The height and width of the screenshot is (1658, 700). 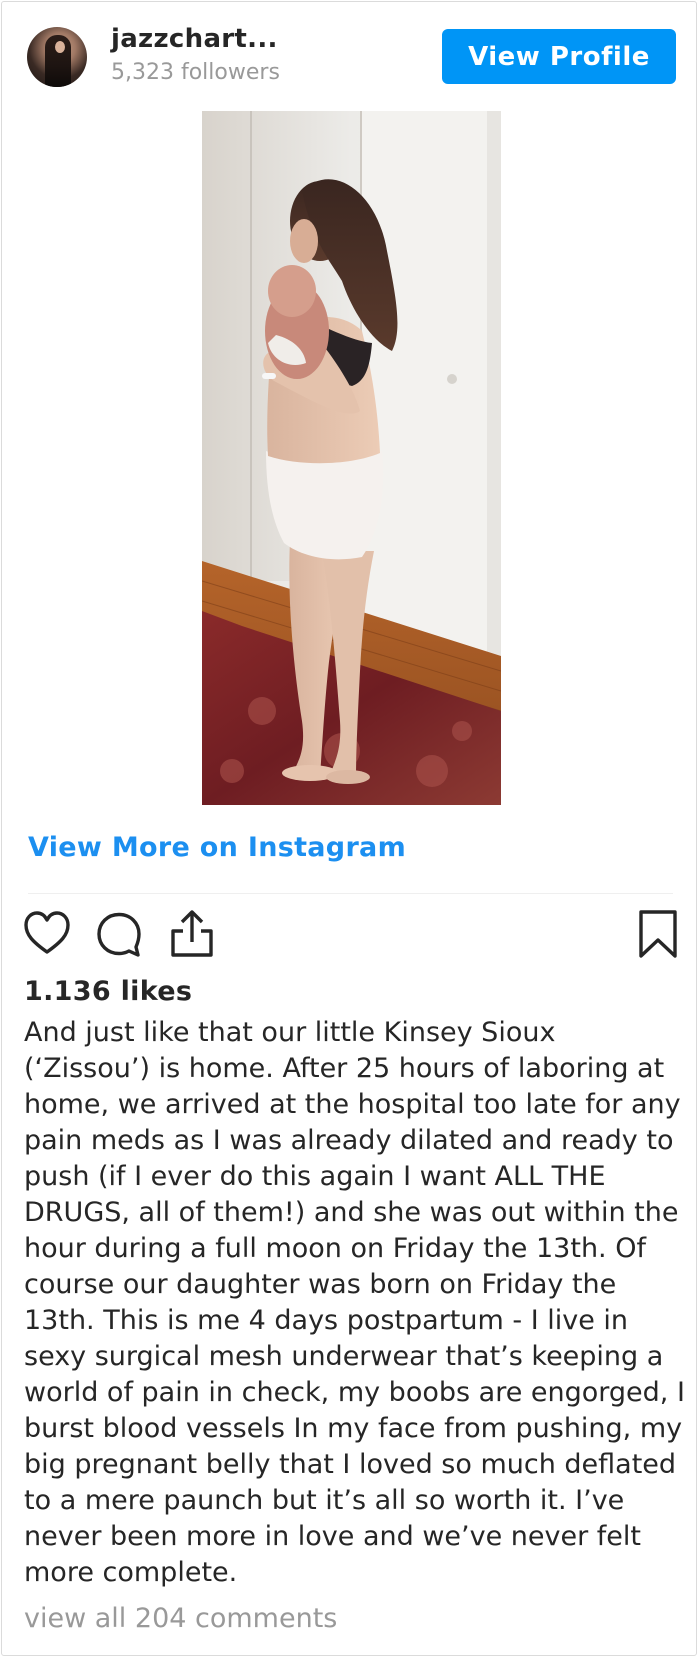 I want to click on view-more-on-instagram-link: View More on Instagram, so click(x=217, y=847).